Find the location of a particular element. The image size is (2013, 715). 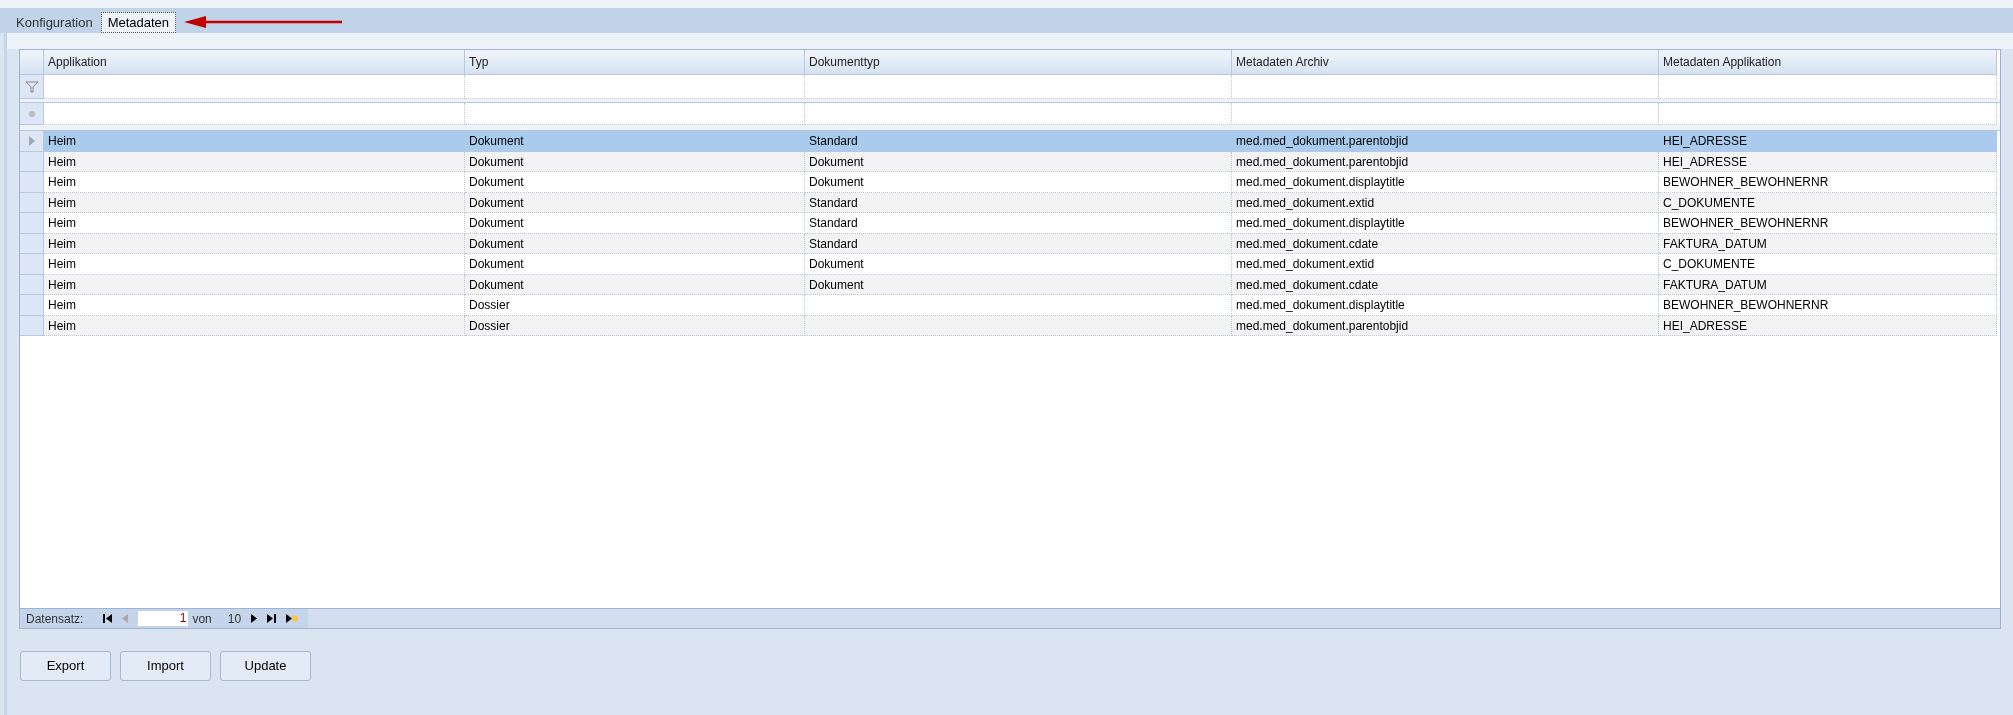

column-header: Dokumenttyp is located at coordinates (1018, 62).